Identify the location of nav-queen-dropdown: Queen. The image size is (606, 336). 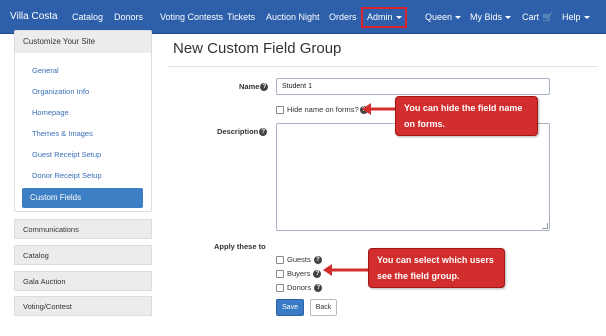
(443, 17).